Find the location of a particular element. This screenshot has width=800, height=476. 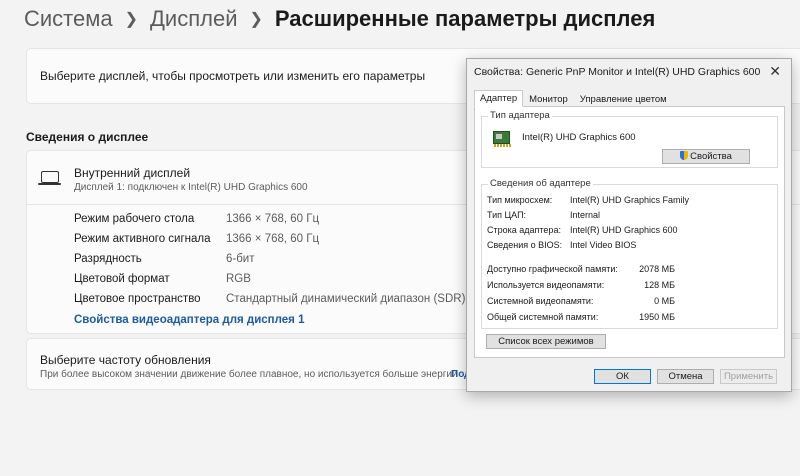

prop-label: Разрядность is located at coordinates (108, 259).